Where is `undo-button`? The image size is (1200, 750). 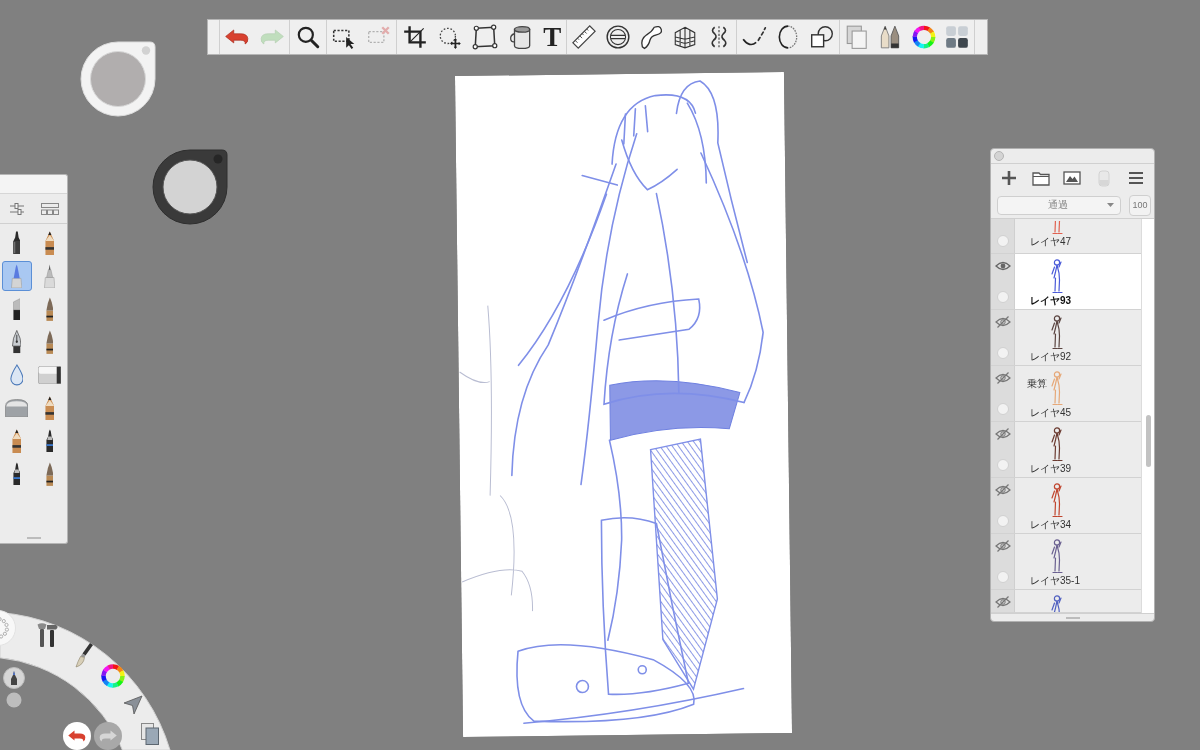
undo-button is located at coordinates (77, 736).